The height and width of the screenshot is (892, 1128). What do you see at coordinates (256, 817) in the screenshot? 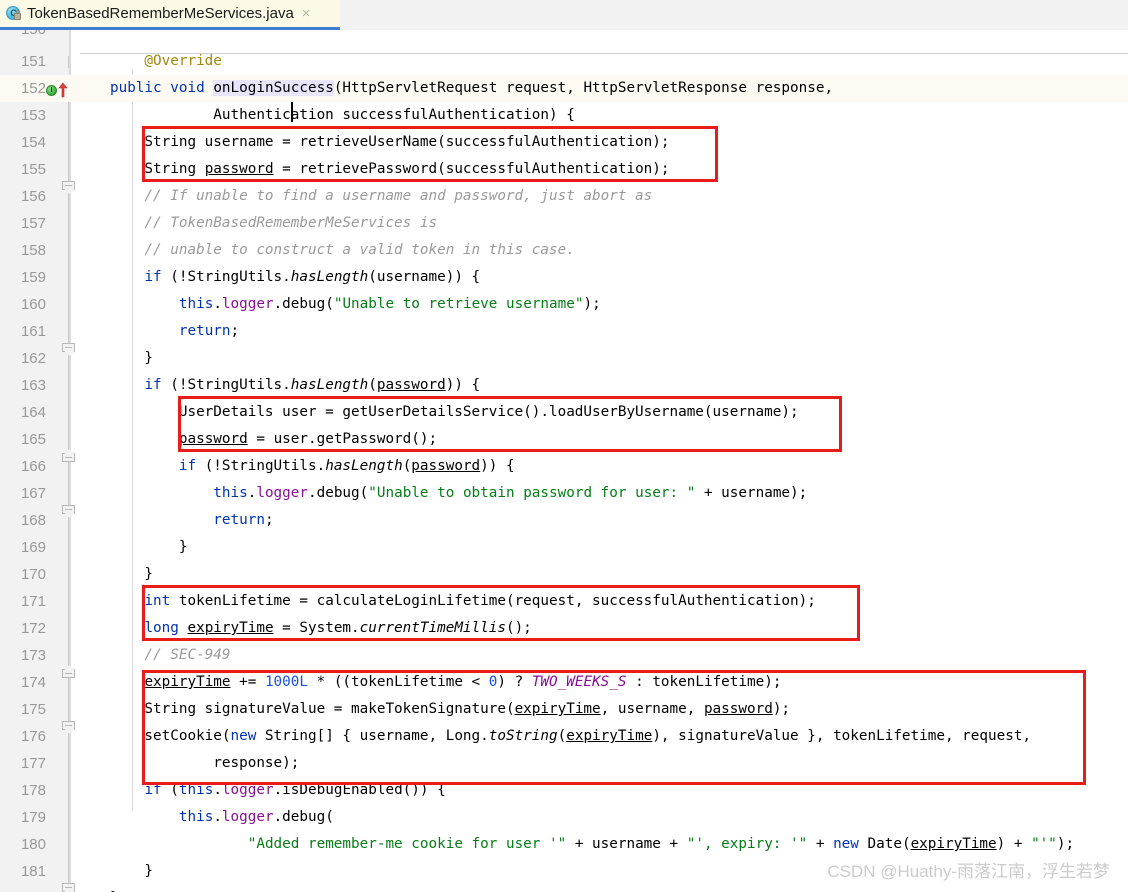
I see `code-text: this.logger.debug(` at bounding box center [256, 817].